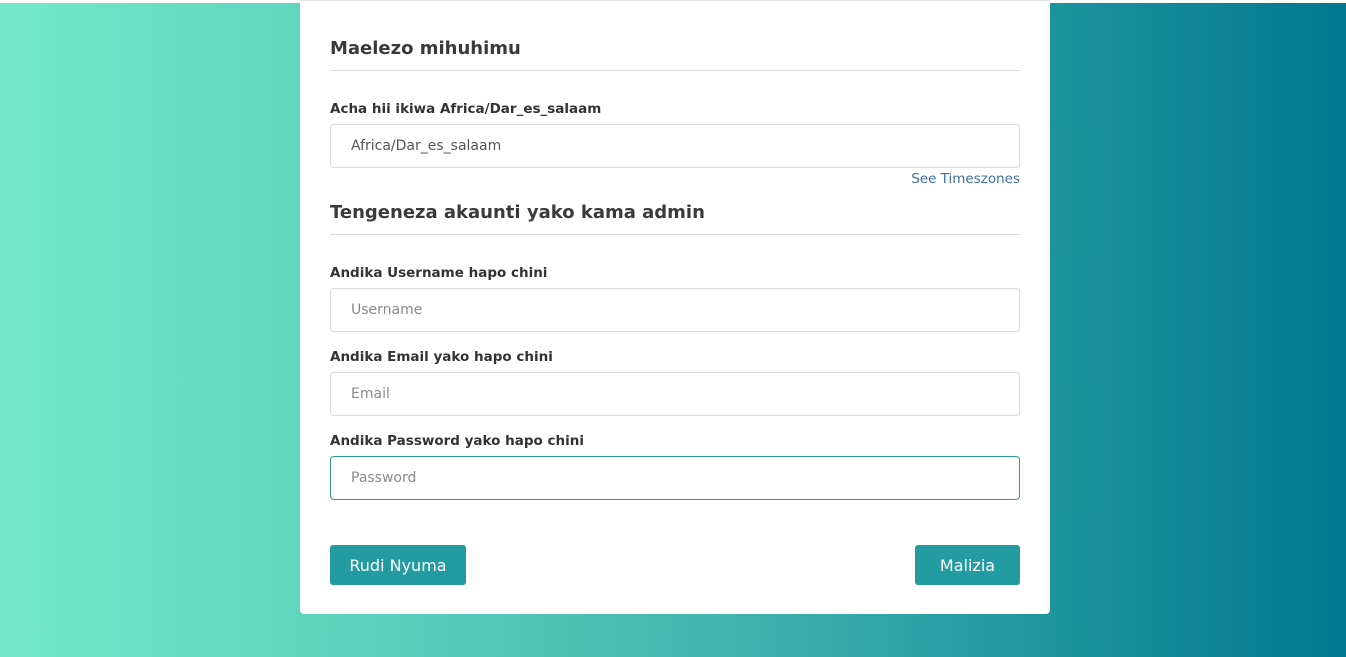 This screenshot has width=1346, height=657. I want to click on see-timezones-link: See Timeszones, so click(965, 179).